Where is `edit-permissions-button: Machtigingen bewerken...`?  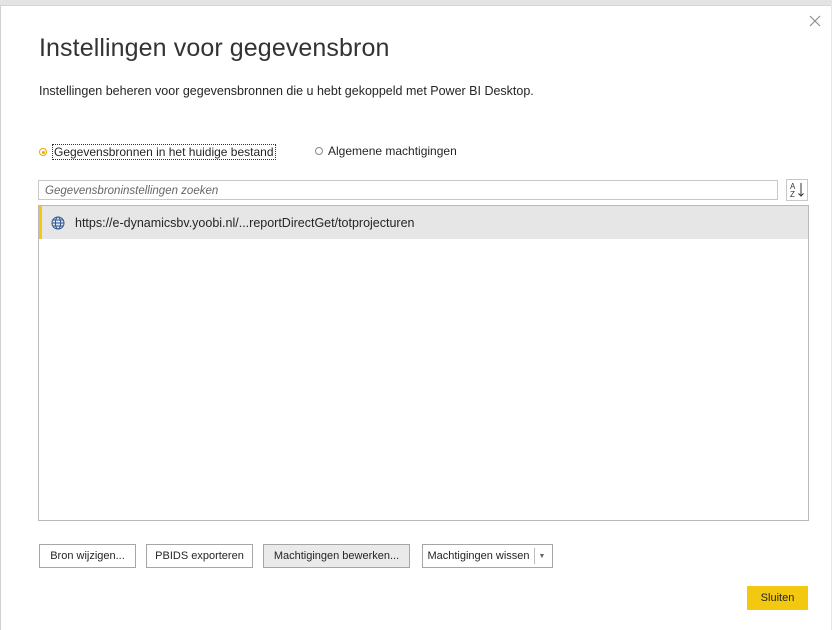
edit-permissions-button: Machtigingen bewerken... is located at coordinates (336, 556).